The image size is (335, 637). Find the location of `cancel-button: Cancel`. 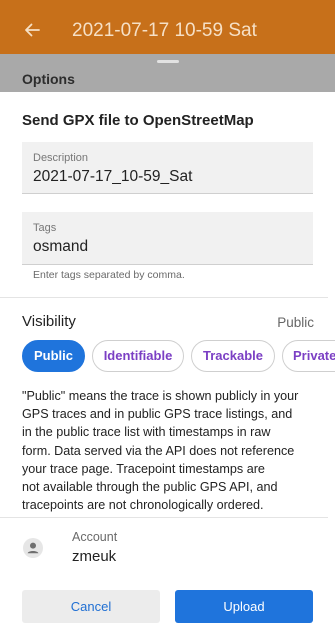

cancel-button: Cancel is located at coordinates (91, 606).